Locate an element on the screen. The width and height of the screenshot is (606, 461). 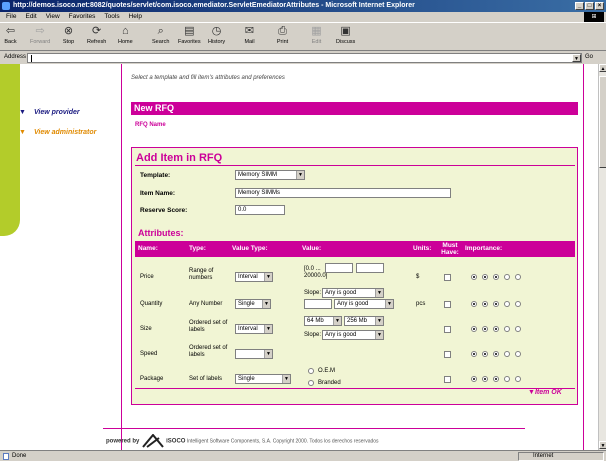
menu-tools: Tools is located at coordinates (111, 17).